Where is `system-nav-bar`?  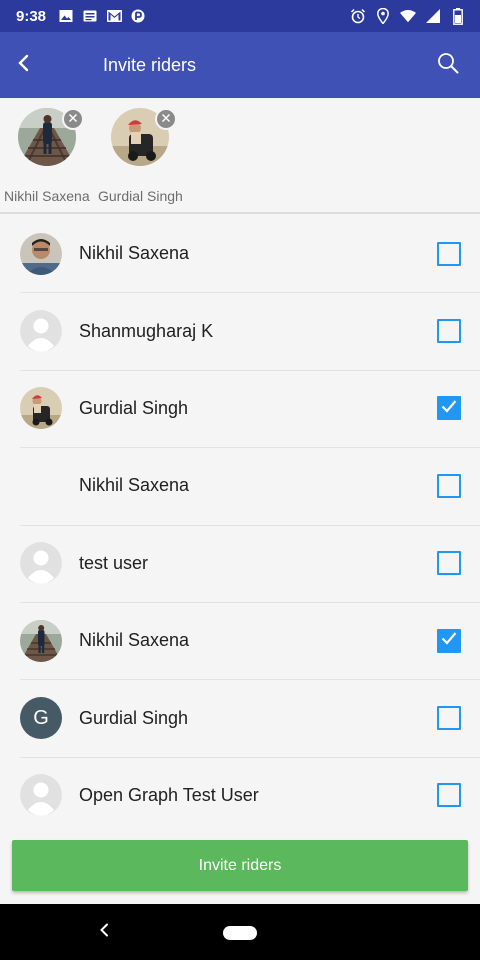 system-nav-bar is located at coordinates (240, 932).